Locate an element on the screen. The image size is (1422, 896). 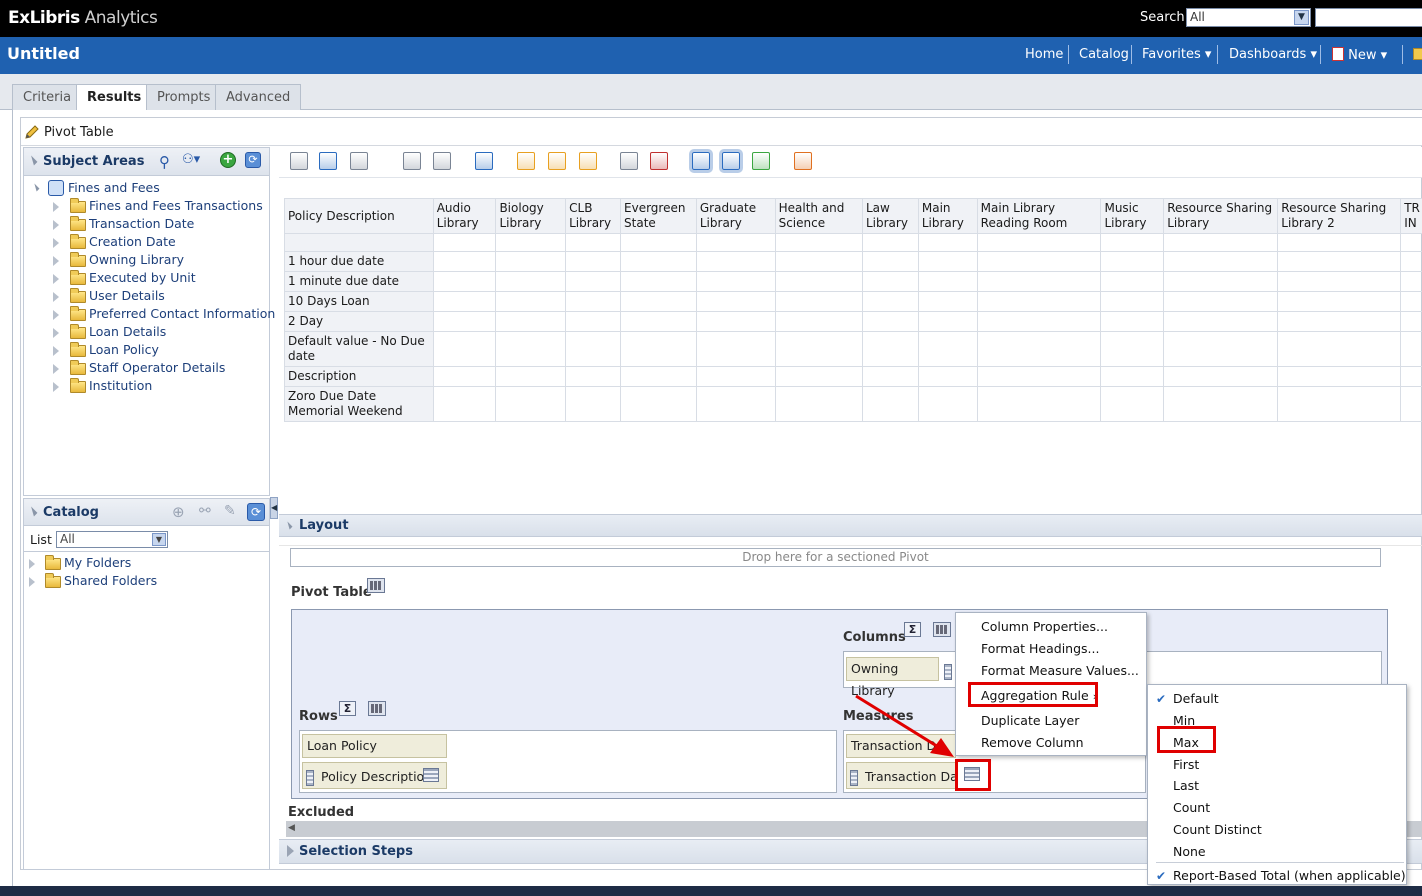
new-filter-icon is located at coordinates (588, 161).